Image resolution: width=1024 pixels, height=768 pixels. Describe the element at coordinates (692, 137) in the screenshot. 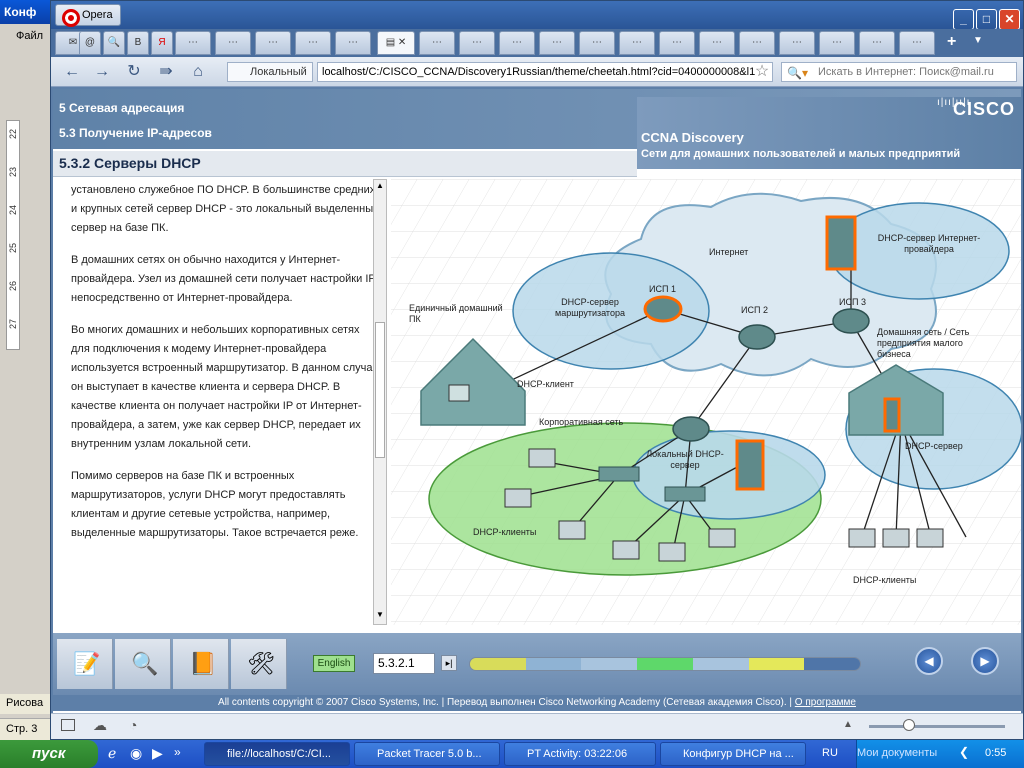

I see `brand-title: CCNA Discovery` at that location.